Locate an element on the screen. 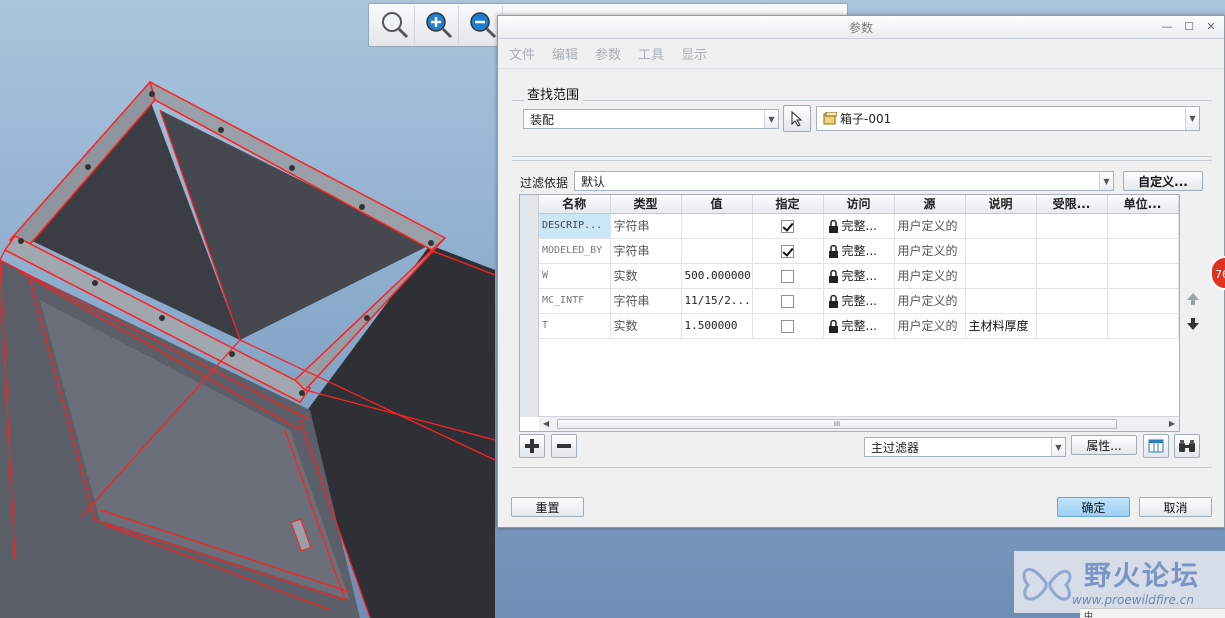 This screenshot has width=1225, height=618. table-columns-button is located at coordinates (1156, 446).